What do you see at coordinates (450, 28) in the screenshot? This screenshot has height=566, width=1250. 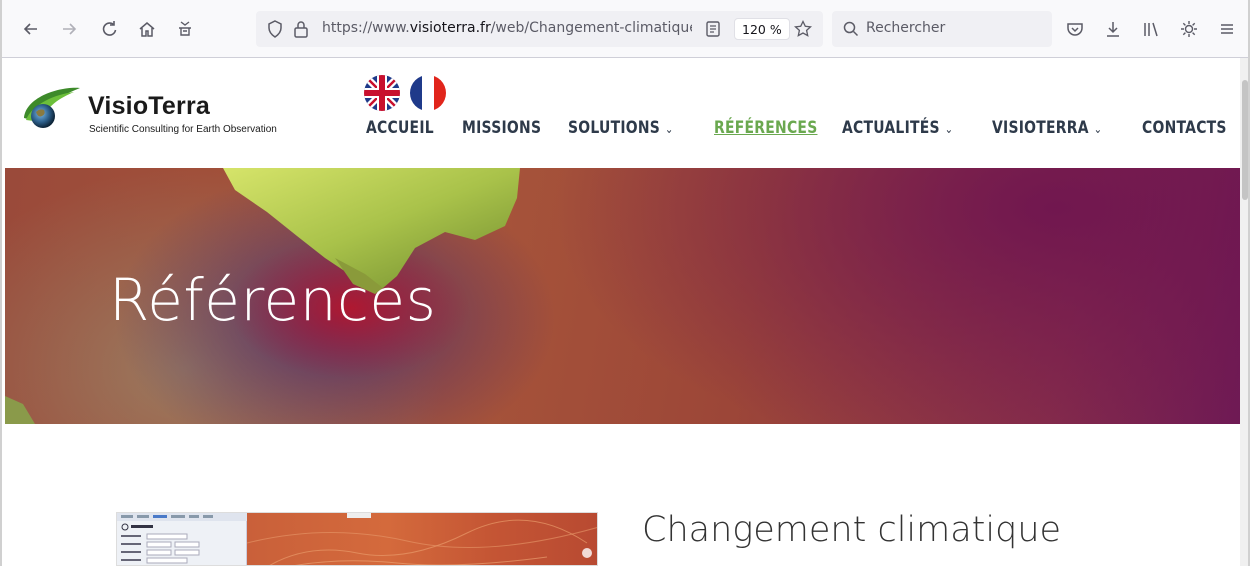 I see `url-domain: visioterra.fr` at bounding box center [450, 28].